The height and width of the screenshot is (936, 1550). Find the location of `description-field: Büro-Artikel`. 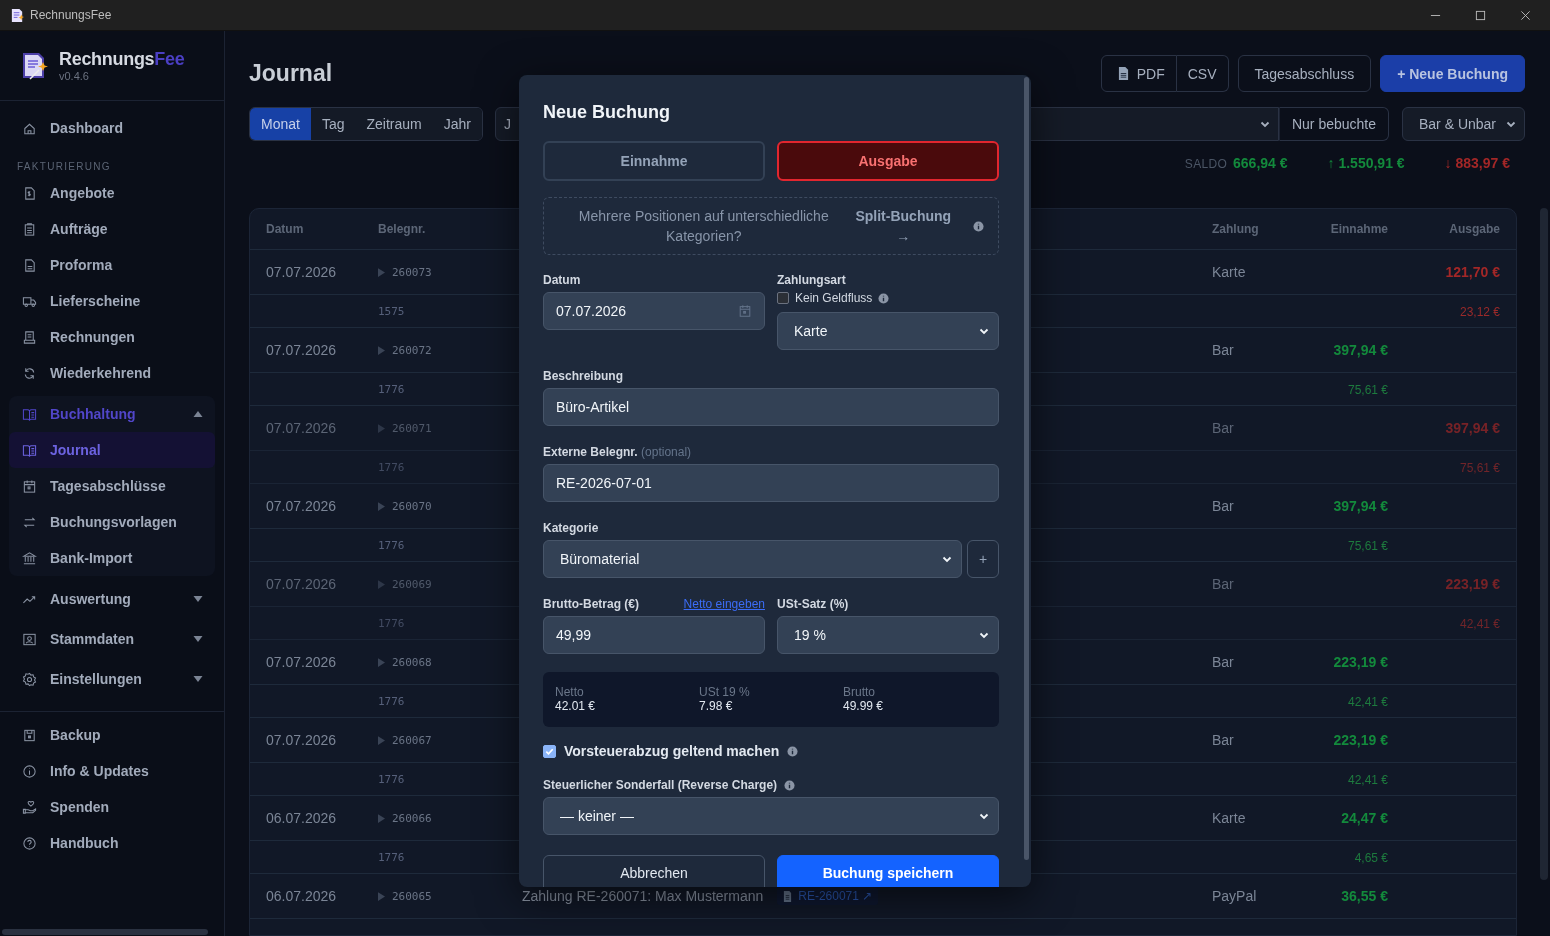

description-field: Büro-Artikel is located at coordinates (771, 407).